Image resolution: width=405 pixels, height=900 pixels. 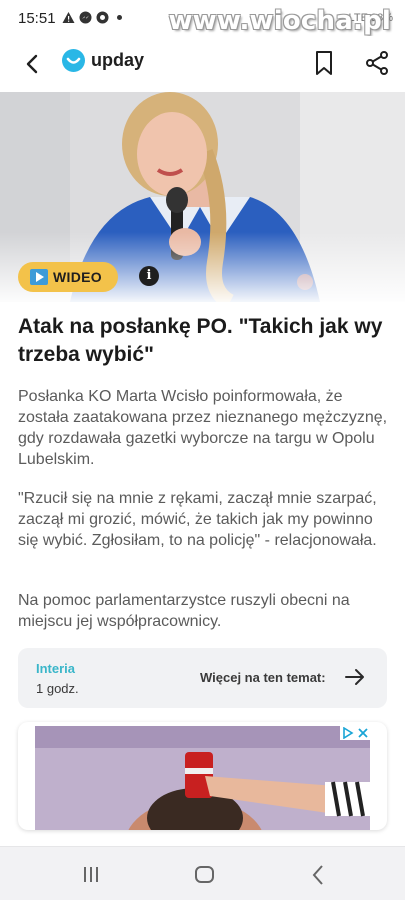 I want to click on app-notification-icon, so click(x=102, y=17).